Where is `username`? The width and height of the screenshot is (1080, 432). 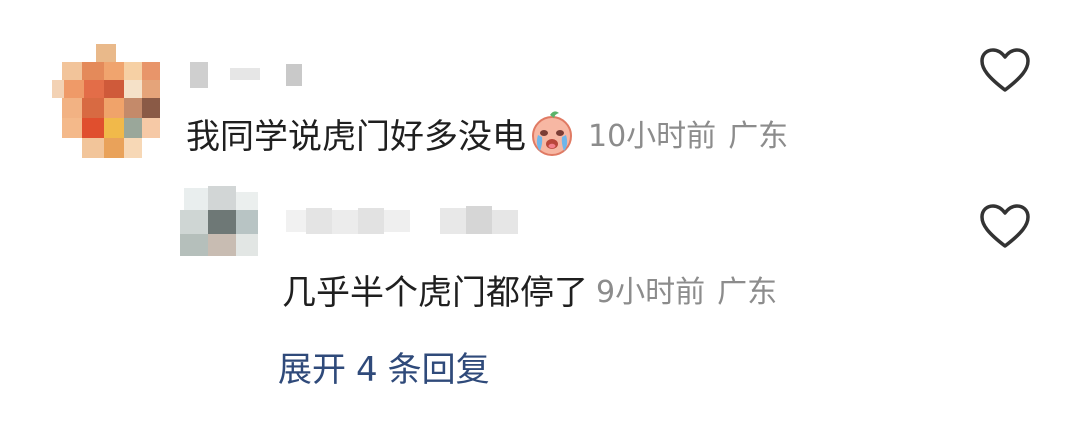
username is located at coordinates (250, 75).